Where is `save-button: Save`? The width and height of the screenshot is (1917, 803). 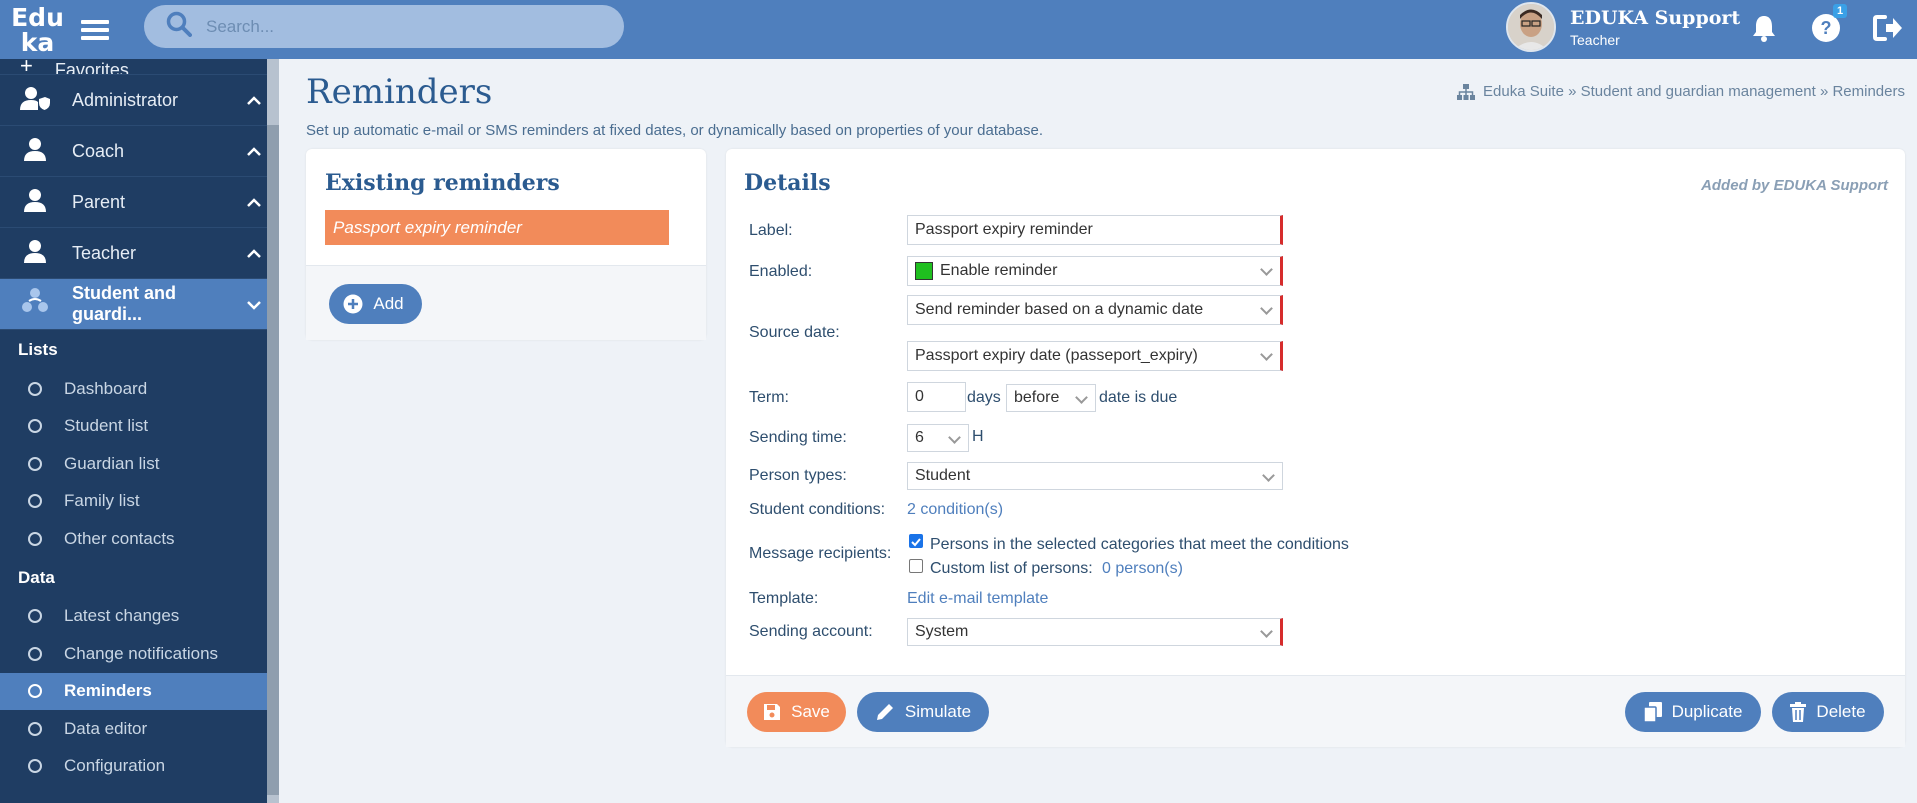 save-button: Save is located at coordinates (796, 712).